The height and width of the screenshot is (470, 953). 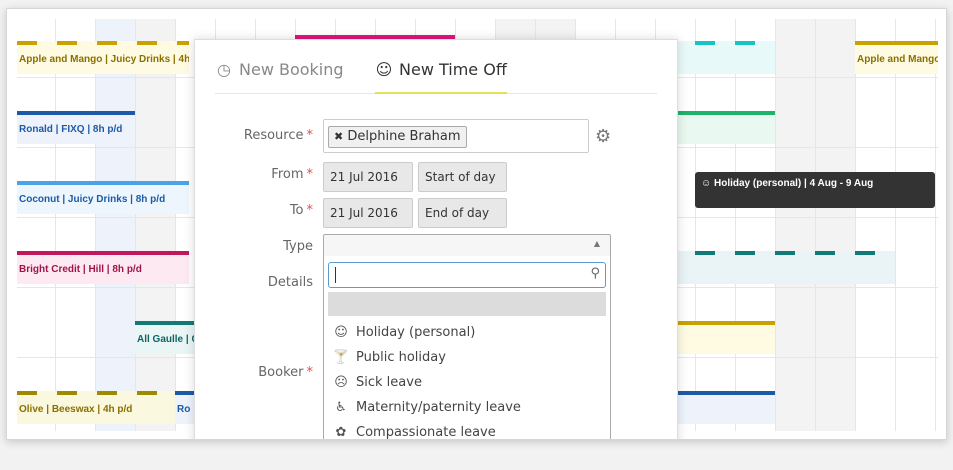 What do you see at coordinates (80, 269) in the screenshot?
I see `booking-label: Bright Credit | Hill | 8h p/d` at bounding box center [80, 269].